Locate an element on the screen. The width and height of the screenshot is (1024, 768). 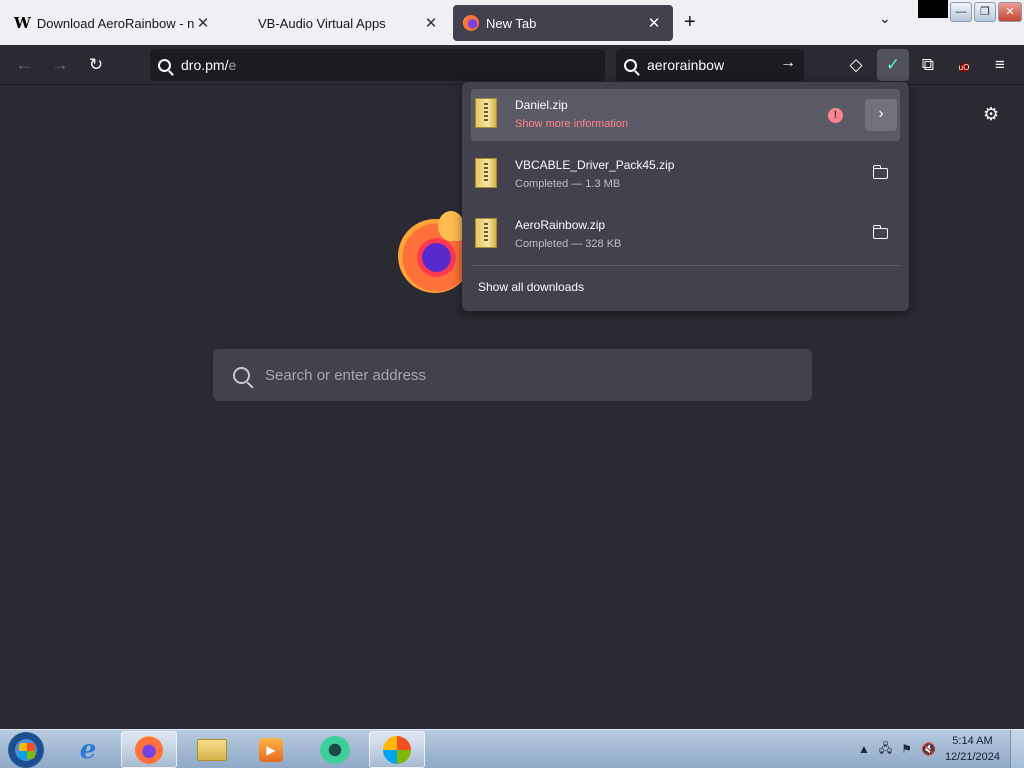
extensions-button: ⧉ is located at coordinates (928, 65).